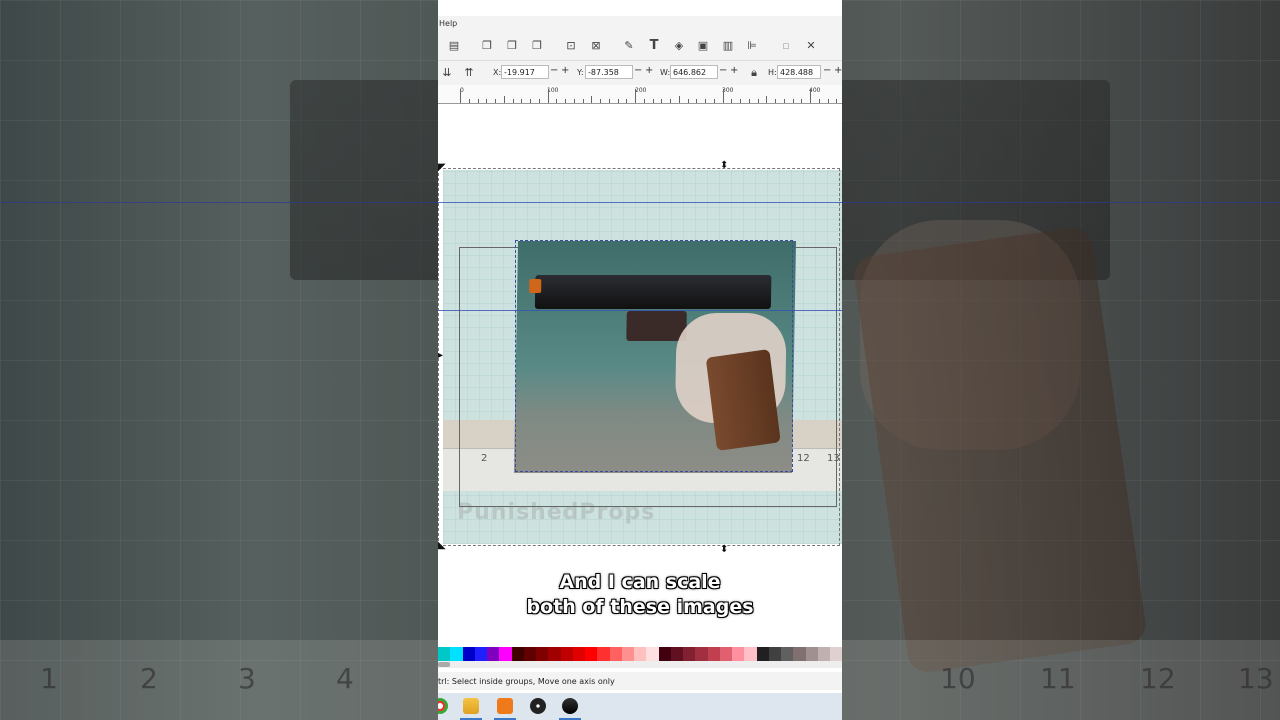  Describe the element at coordinates (596, 45) in the screenshot. I see `ungroup-icon: ⊠` at that location.